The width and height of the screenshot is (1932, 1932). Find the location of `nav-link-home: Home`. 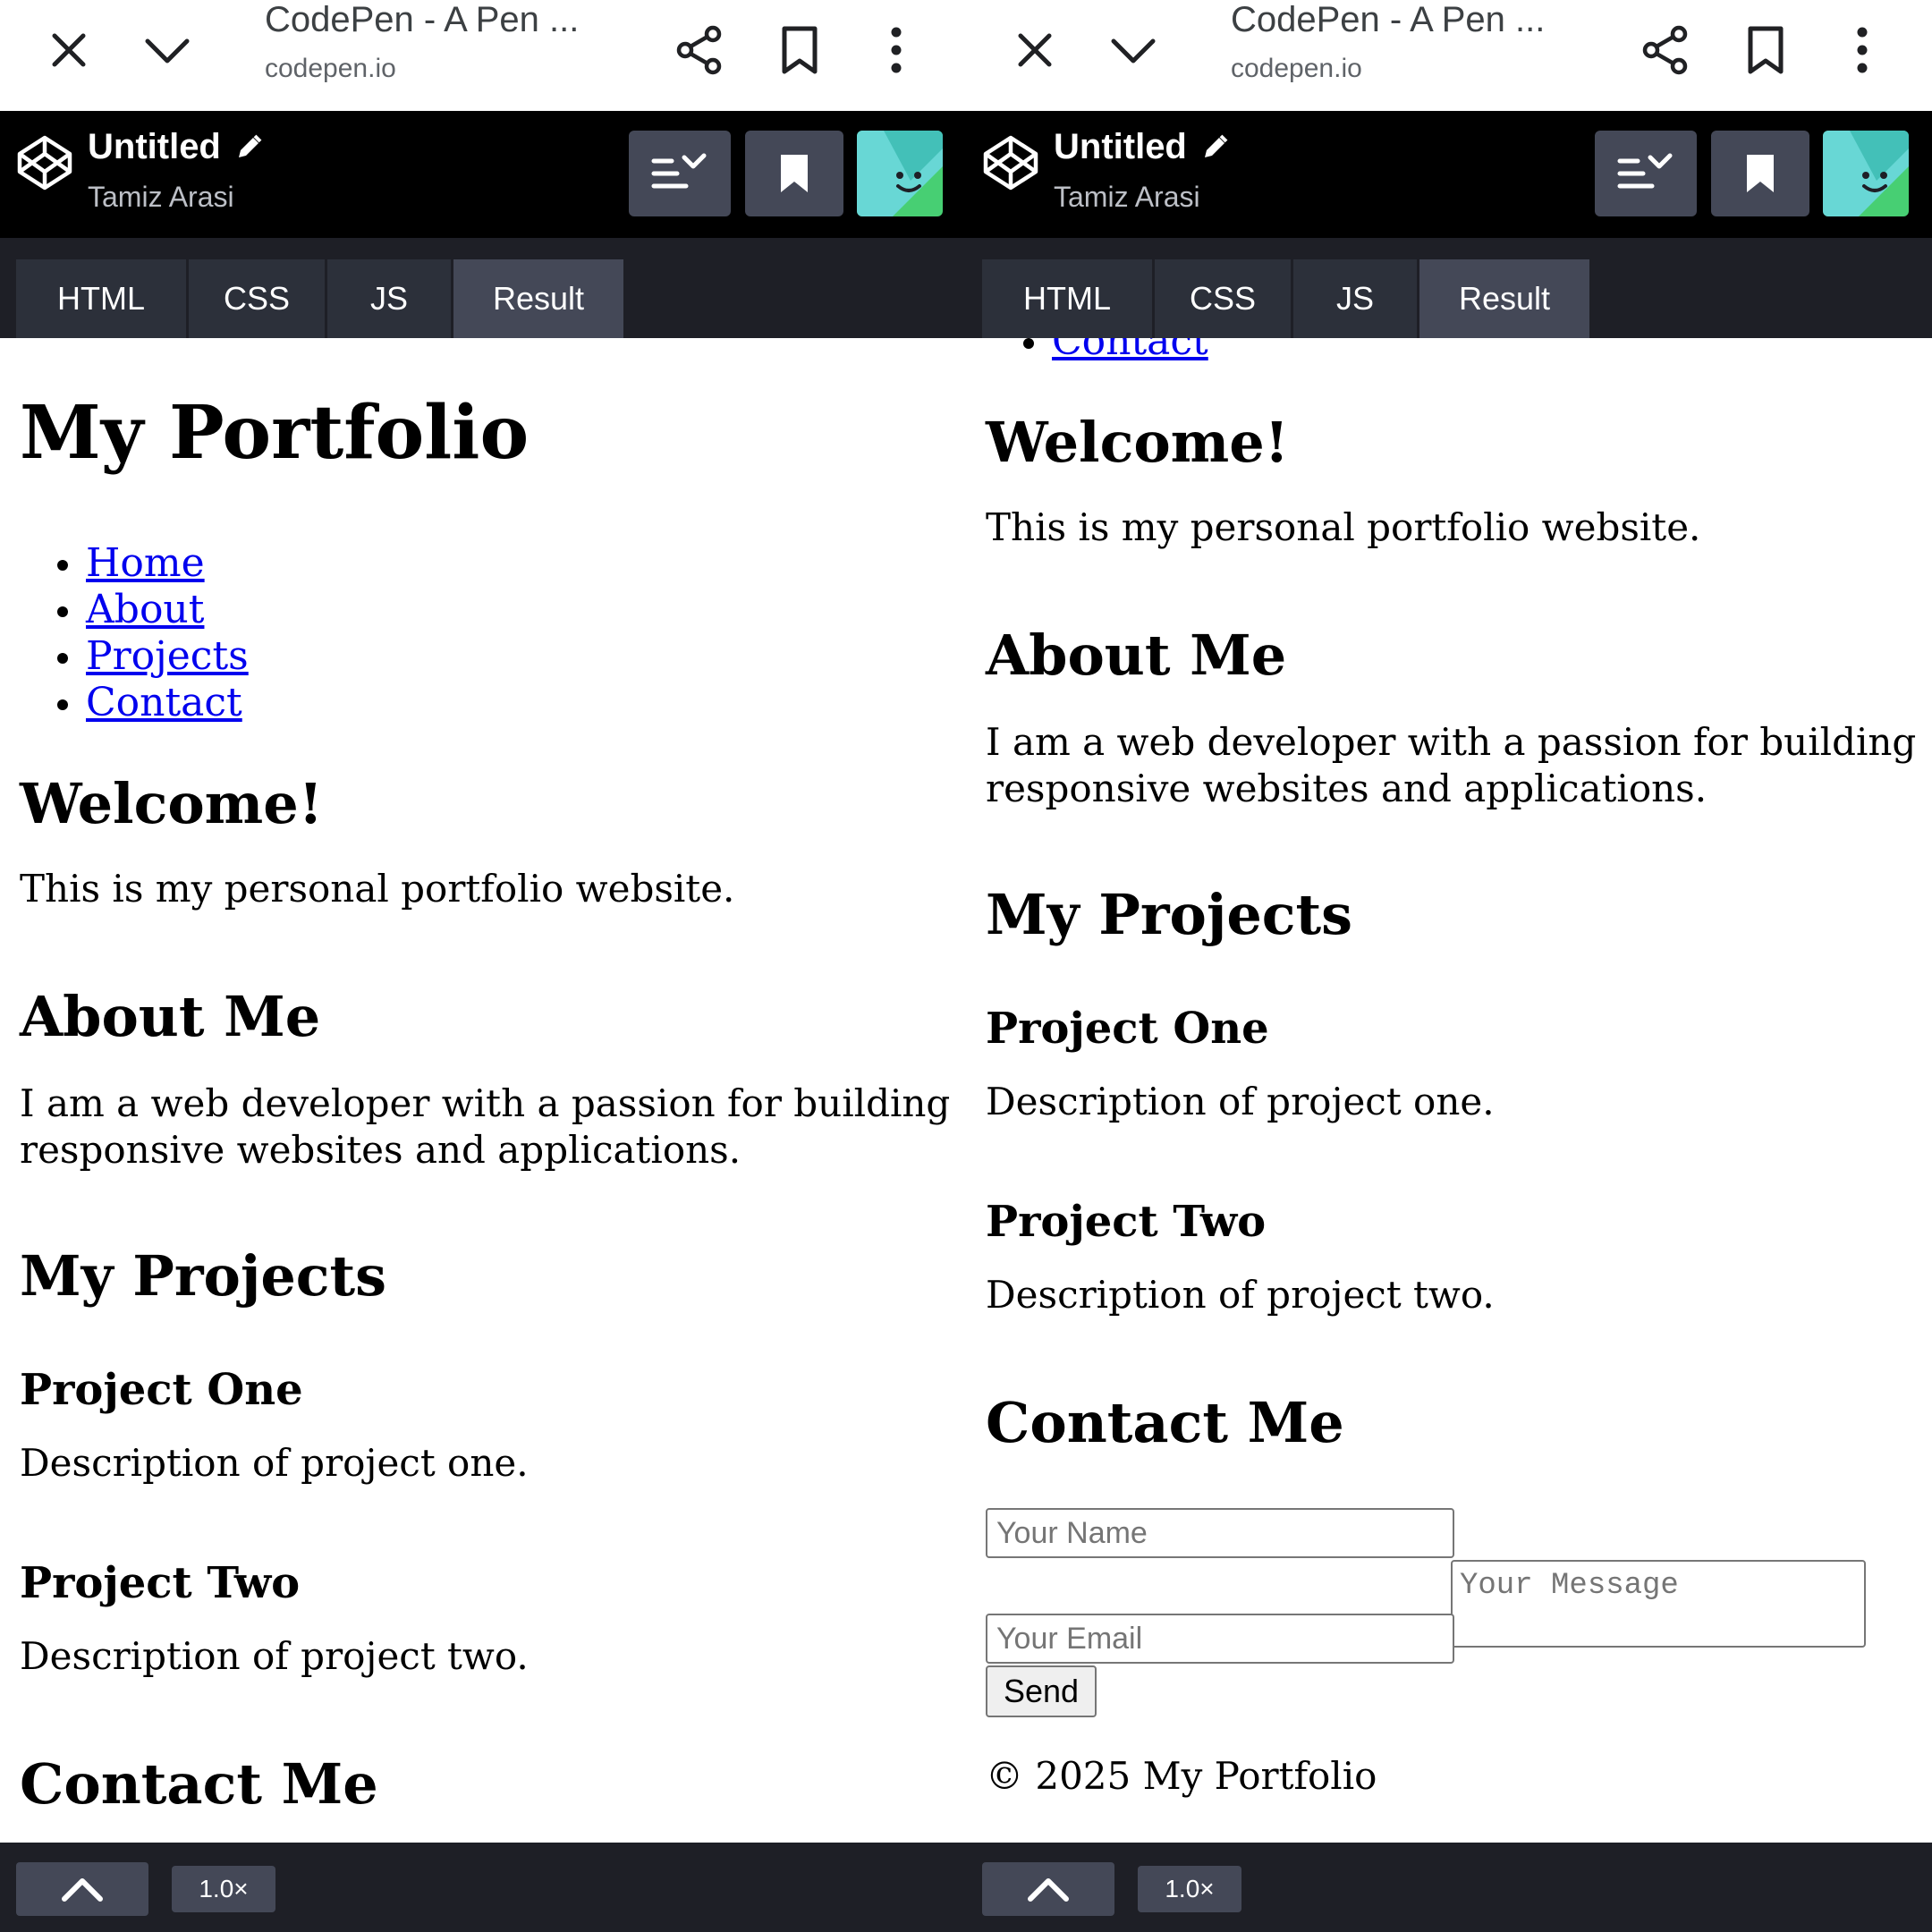

nav-link-home: Home is located at coordinates (145, 563).